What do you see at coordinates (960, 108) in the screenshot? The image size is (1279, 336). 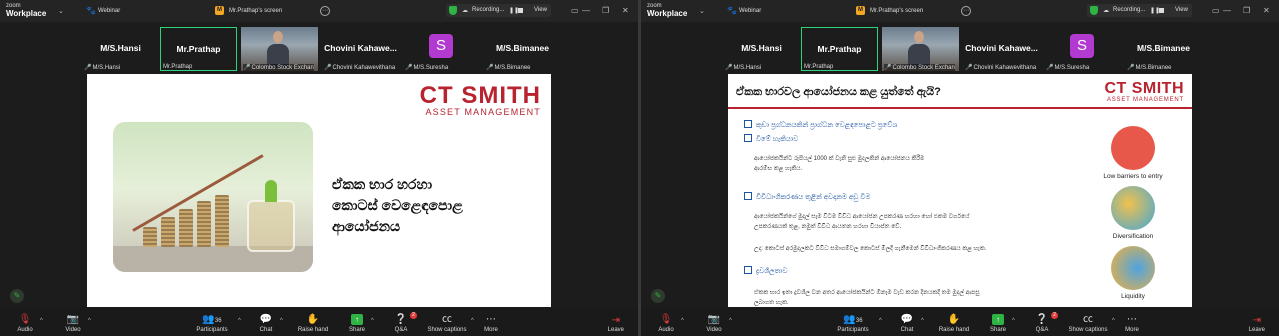 I see `divider` at bounding box center [960, 108].